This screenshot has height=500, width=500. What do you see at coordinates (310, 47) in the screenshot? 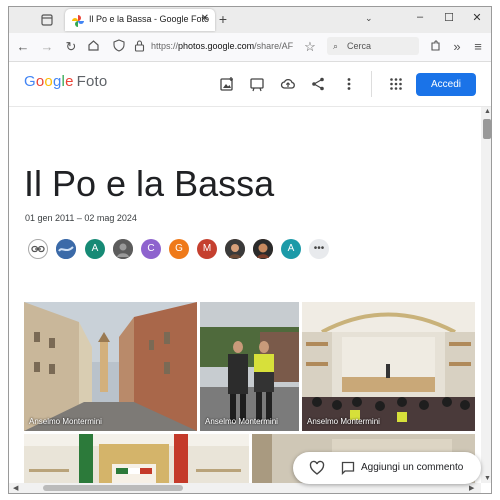
I see `star-icon: ☆` at bounding box center [310, 47].